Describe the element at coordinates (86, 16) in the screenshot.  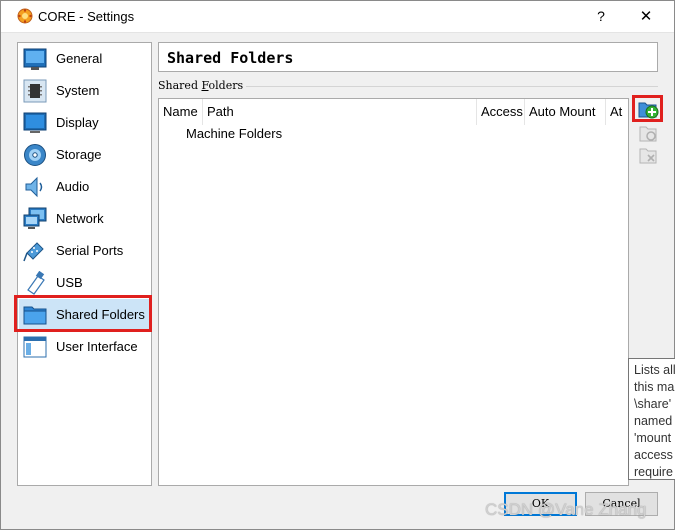
I see `window-title: CORE - Settings` at that location.